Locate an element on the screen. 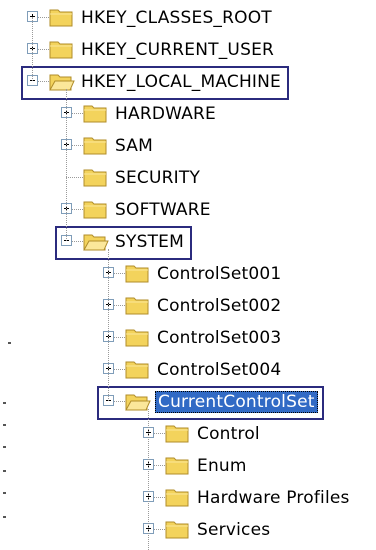 The image size is (376, 550). tree-node-software: SOFTWARE is located at coordinates (188, 211).